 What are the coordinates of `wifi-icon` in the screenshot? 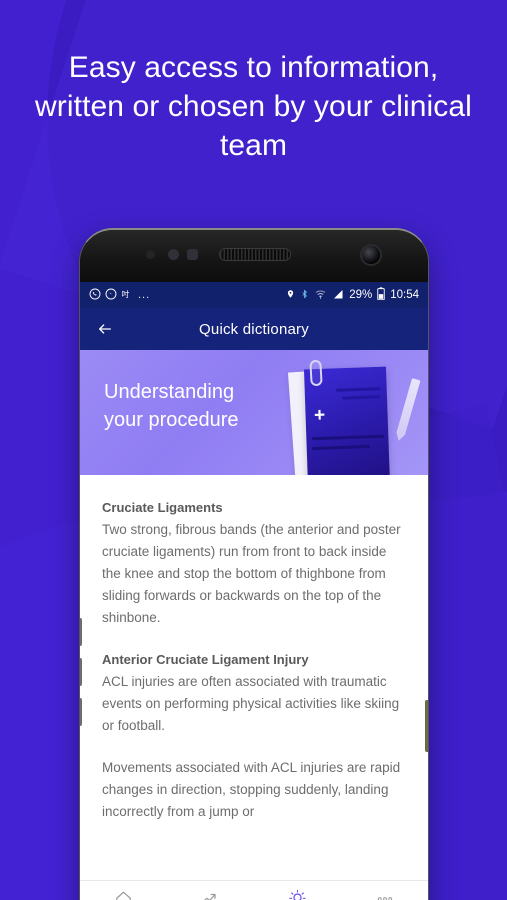 It's located at (320, 295).